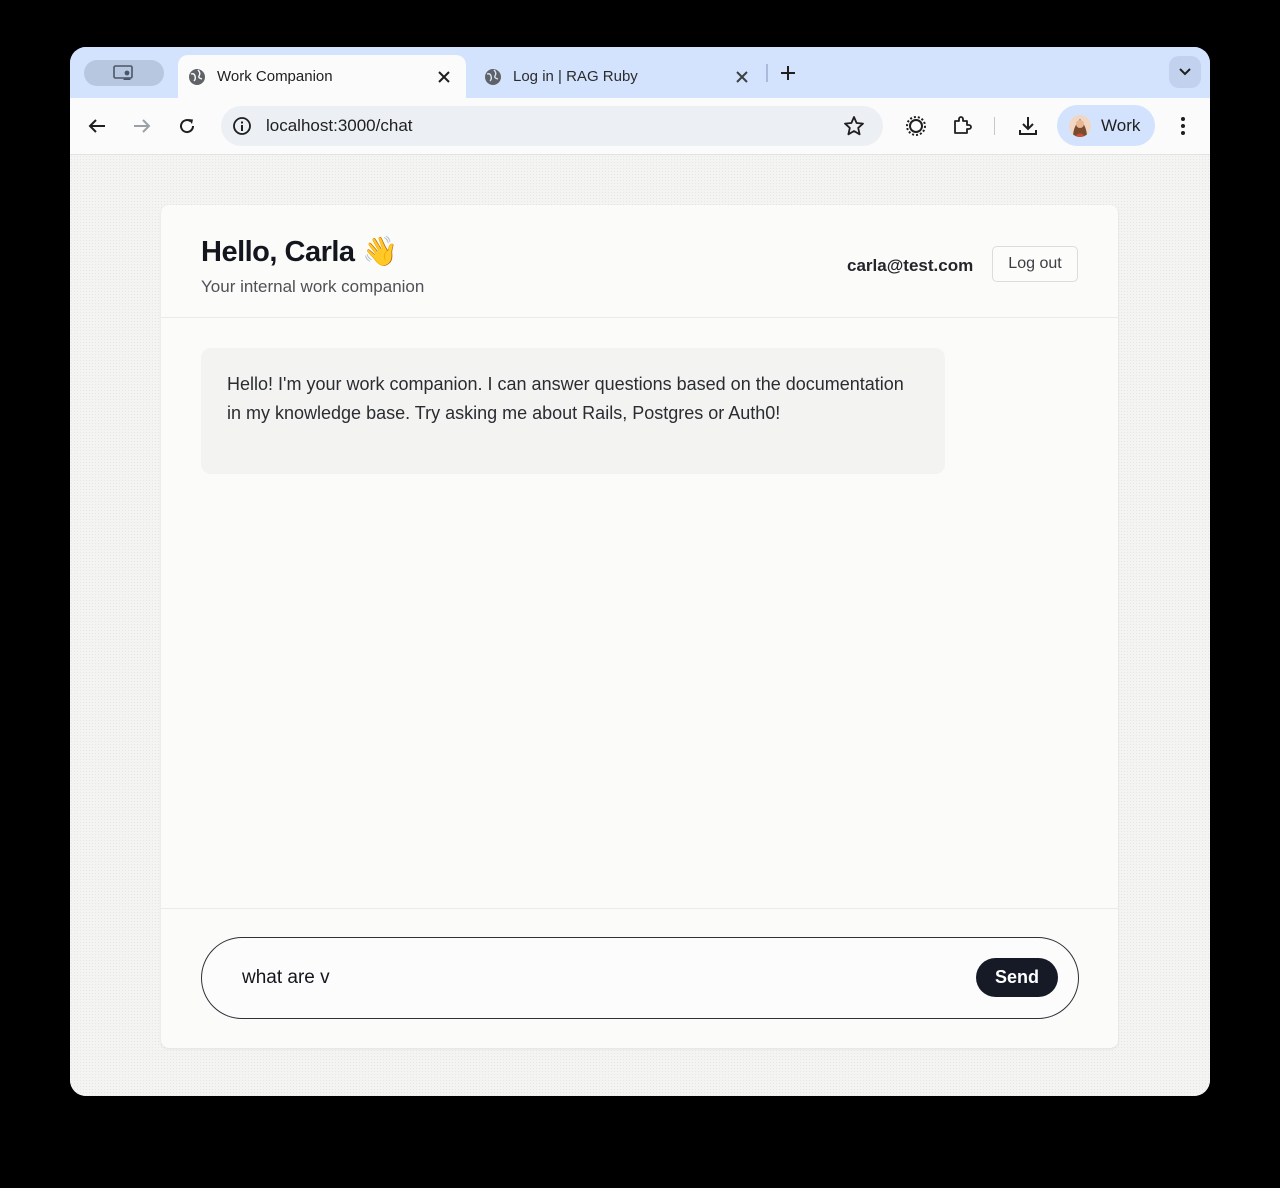 The image size is (1280, 1188). What do you see at coordinates (275, 76) in the screenshot?
I see `tab-title: Work Companion` at bounding box center [275, 76].